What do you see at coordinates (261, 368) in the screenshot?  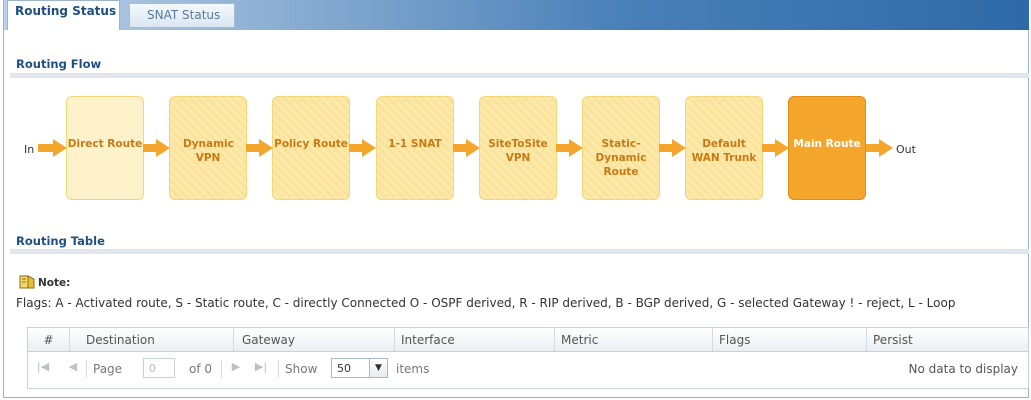 I see `last-page-icon: ▶|` at bounding box center [261, 368].